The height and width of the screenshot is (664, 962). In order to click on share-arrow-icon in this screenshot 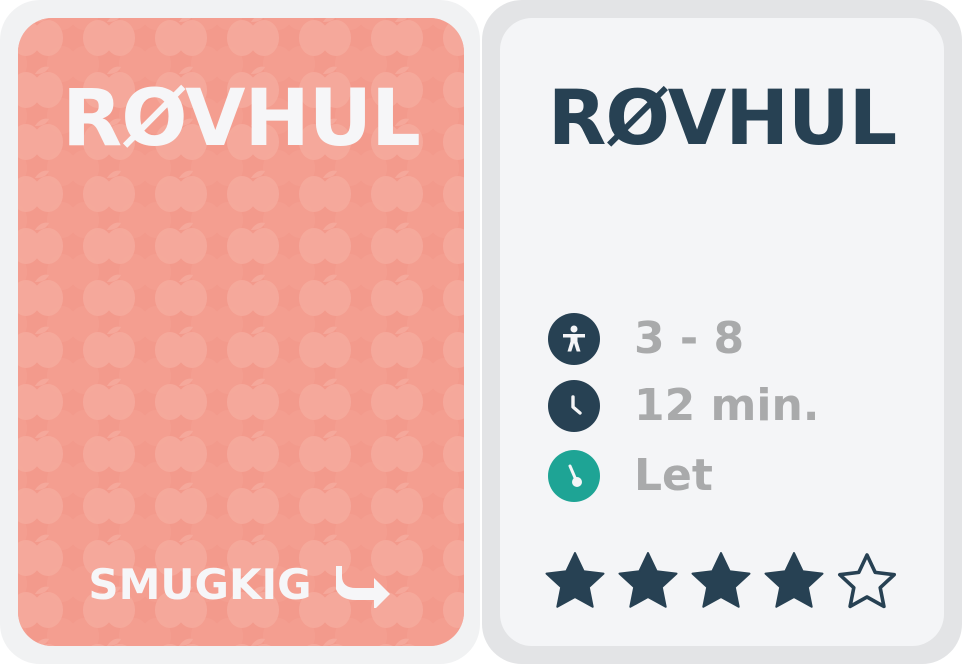, I will do `click(364, 585)`.